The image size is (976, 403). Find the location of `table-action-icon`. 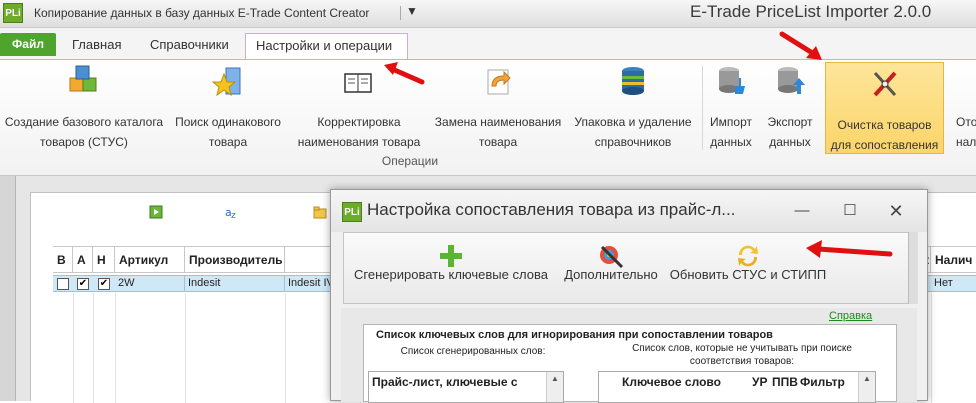

table-action-icon is located at coordinates (156, 212).